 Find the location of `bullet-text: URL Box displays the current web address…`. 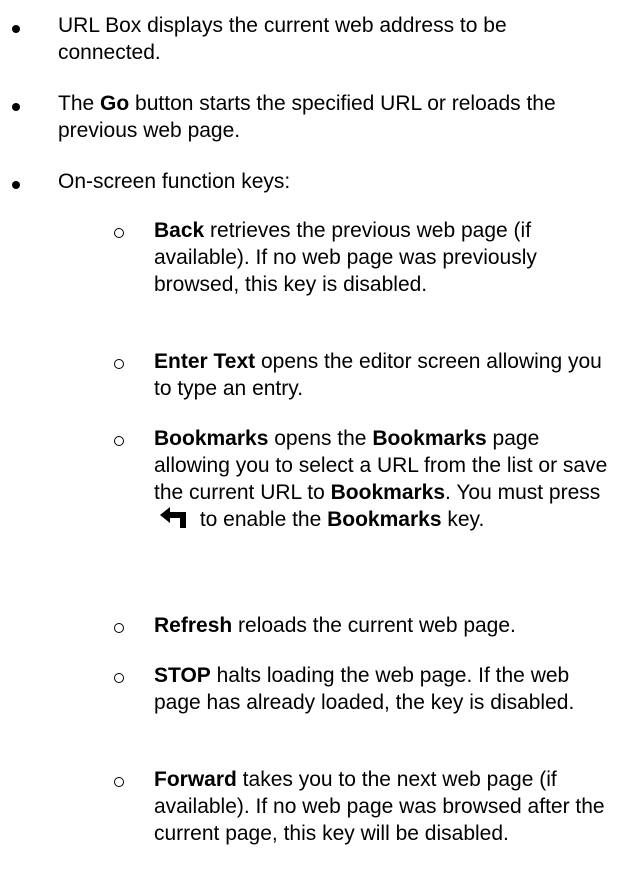

bullet-text: URL Box displays the current web address… is located at coordinates (282, 39).